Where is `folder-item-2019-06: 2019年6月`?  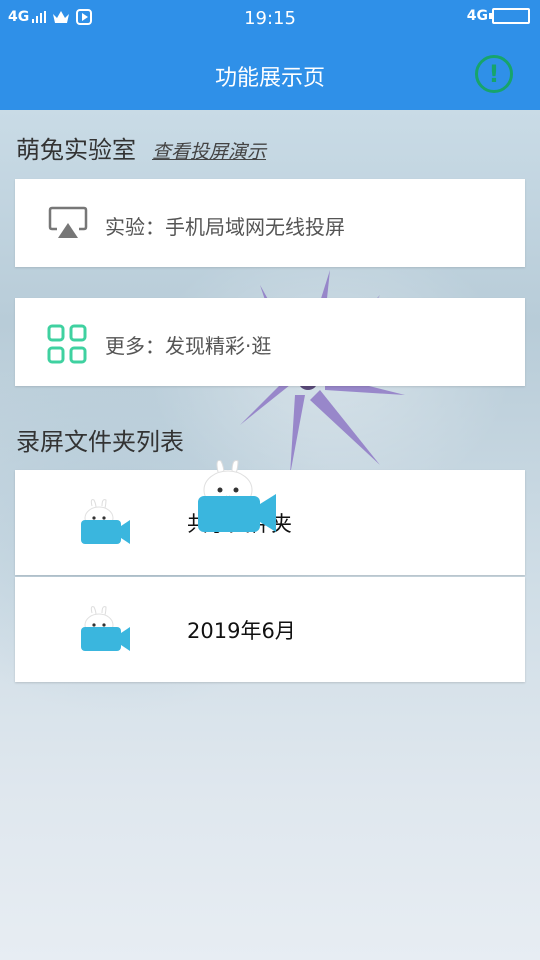 folder-item-2019-06: 2019年6月 is located at coordinates (270, 629).